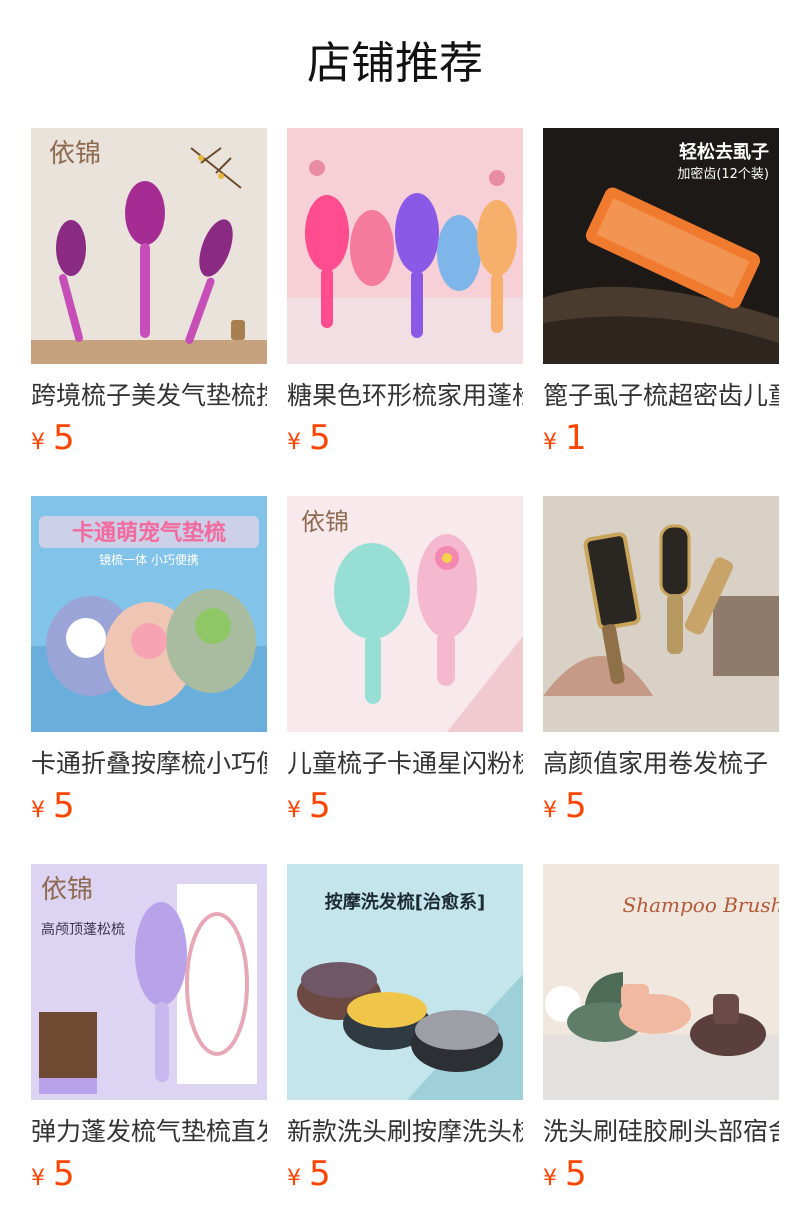  What do you see at coordinates (661, 764) in the screenshot?
I see `product-name: 高颜值家用卷发梳子` at bounding box center [661, 764].